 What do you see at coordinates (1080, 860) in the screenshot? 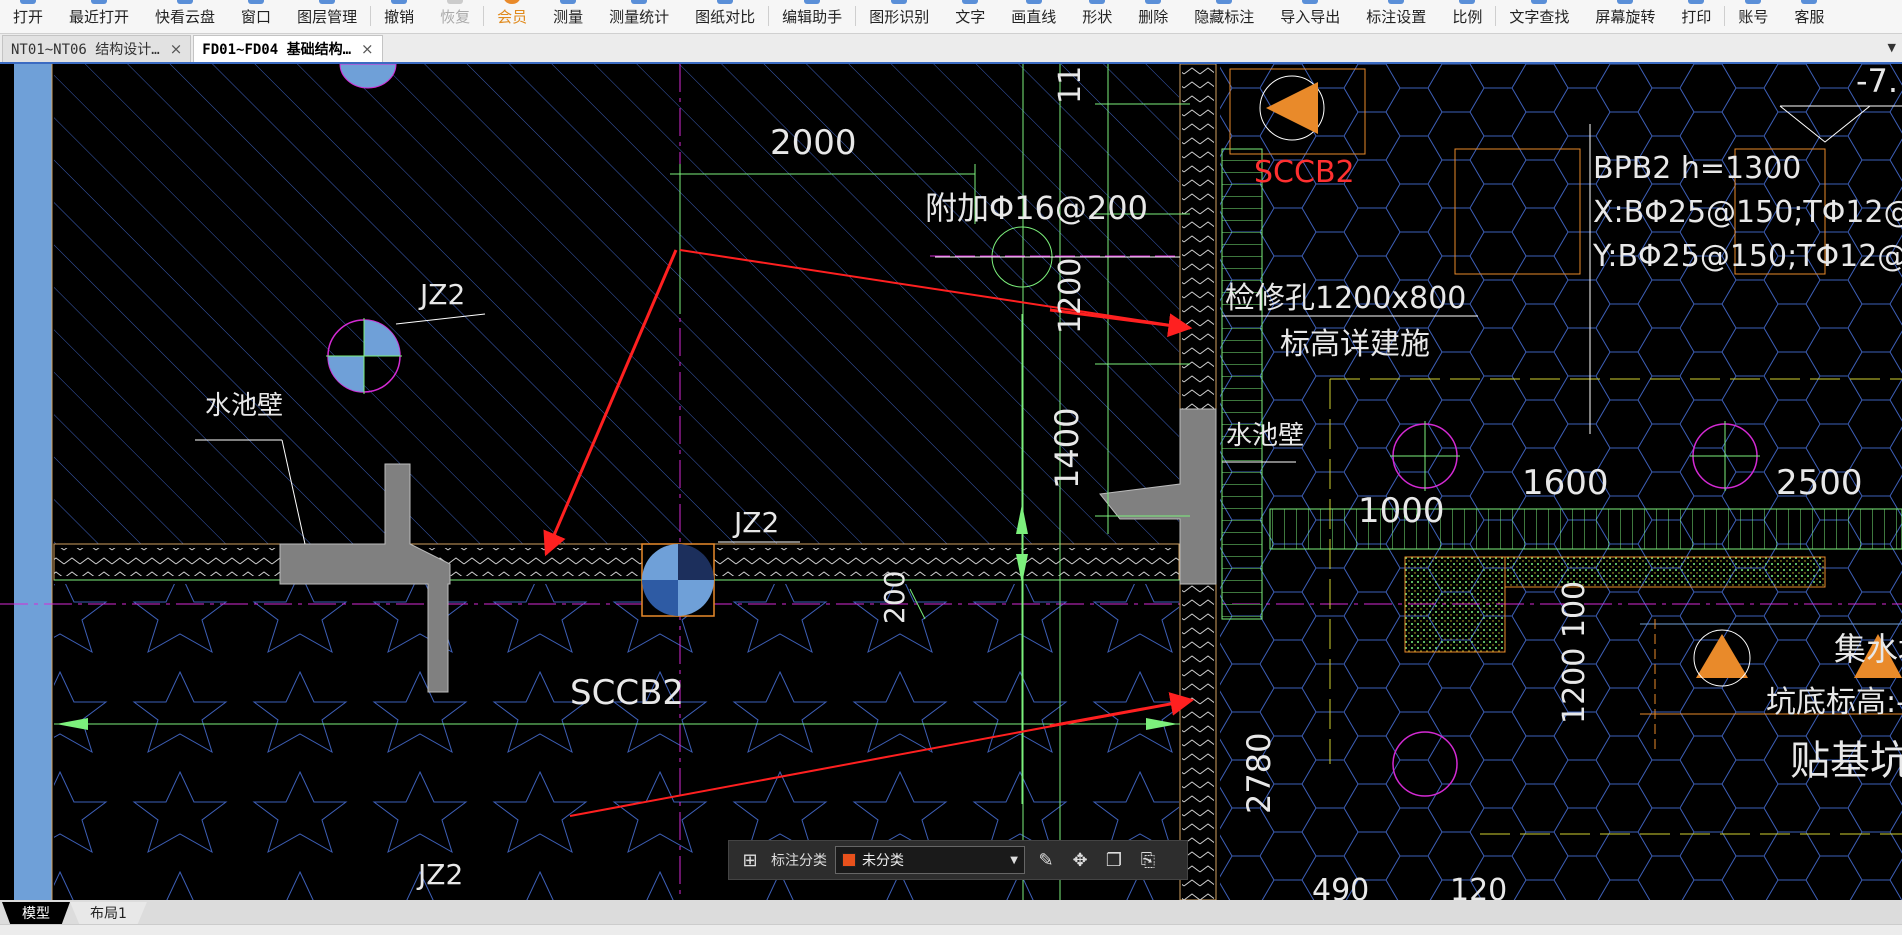
I see `move-icon: ✥` at bounding box center [1080, 860].